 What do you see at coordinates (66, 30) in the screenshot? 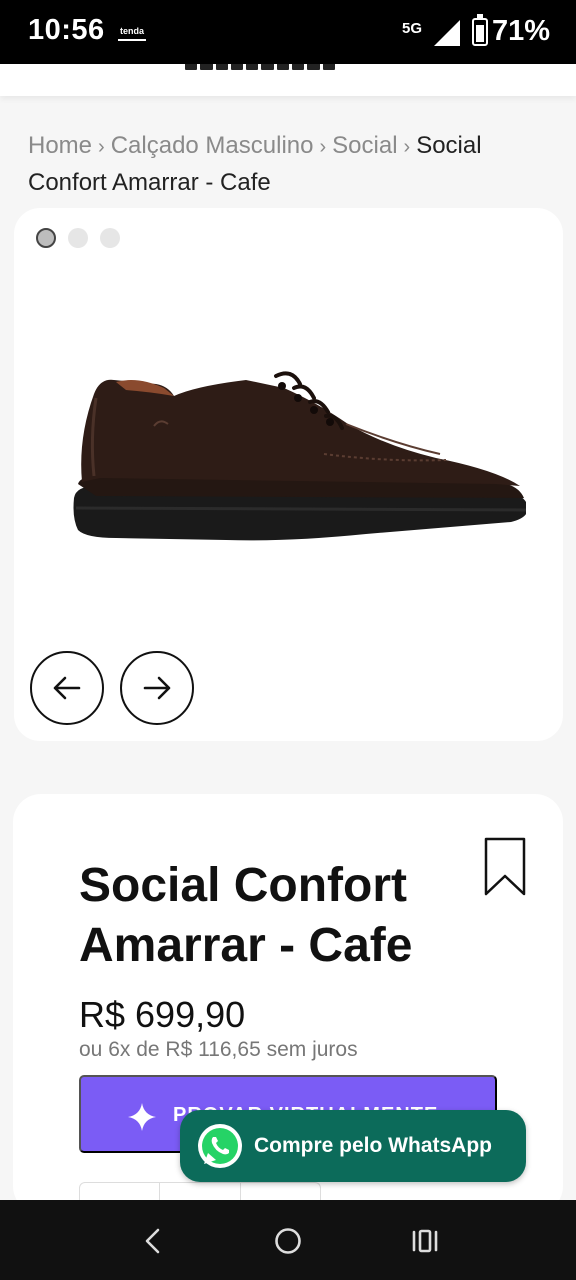
I see `status-time: 10:56` at bounding box center [66, 30].